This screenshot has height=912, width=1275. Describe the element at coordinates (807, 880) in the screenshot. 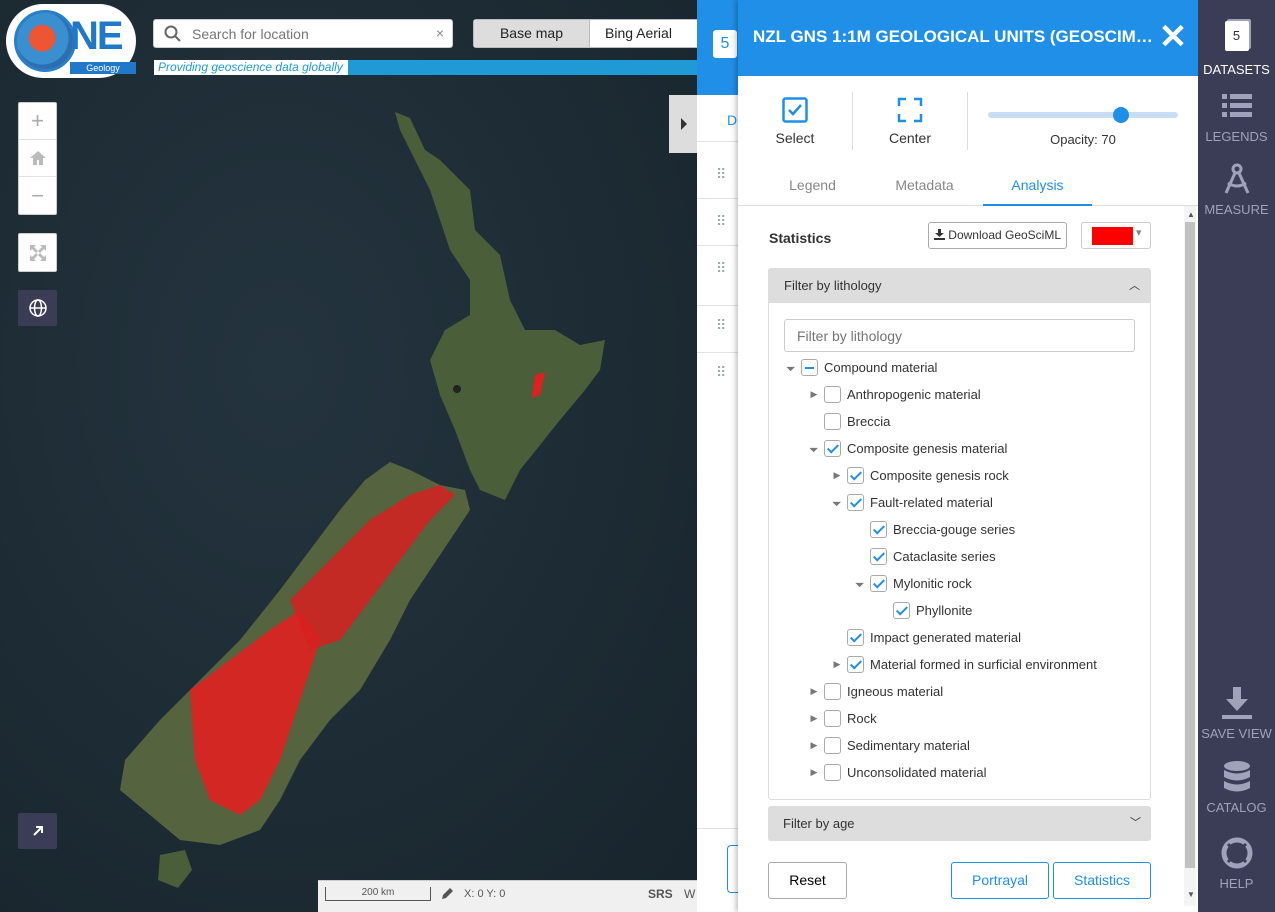

I see `reset-button: Reset` at that location.